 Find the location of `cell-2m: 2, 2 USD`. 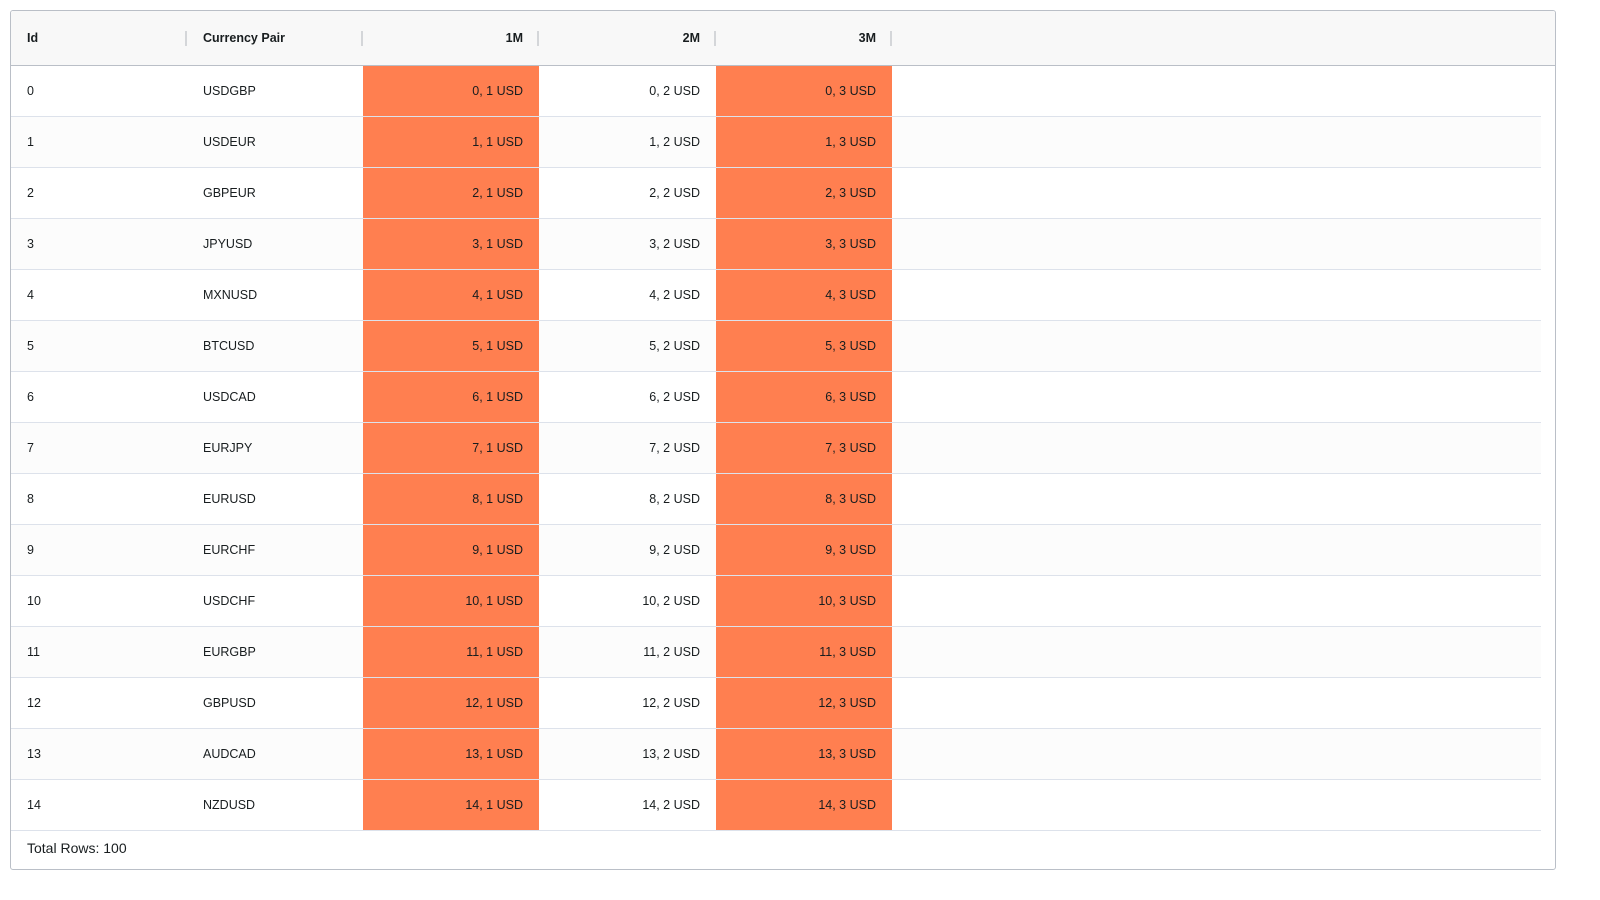

cell-2m: 2, 2 USD is located at coordinates (628, 193).